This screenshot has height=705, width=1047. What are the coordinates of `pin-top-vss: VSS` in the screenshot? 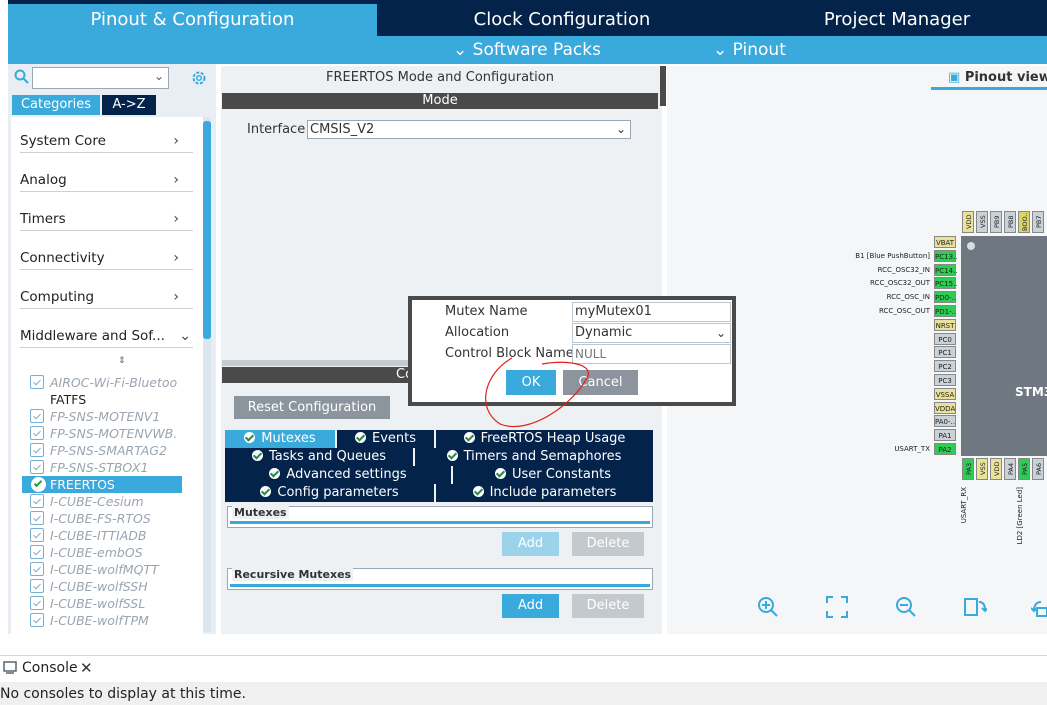 It's located at (982, 222).